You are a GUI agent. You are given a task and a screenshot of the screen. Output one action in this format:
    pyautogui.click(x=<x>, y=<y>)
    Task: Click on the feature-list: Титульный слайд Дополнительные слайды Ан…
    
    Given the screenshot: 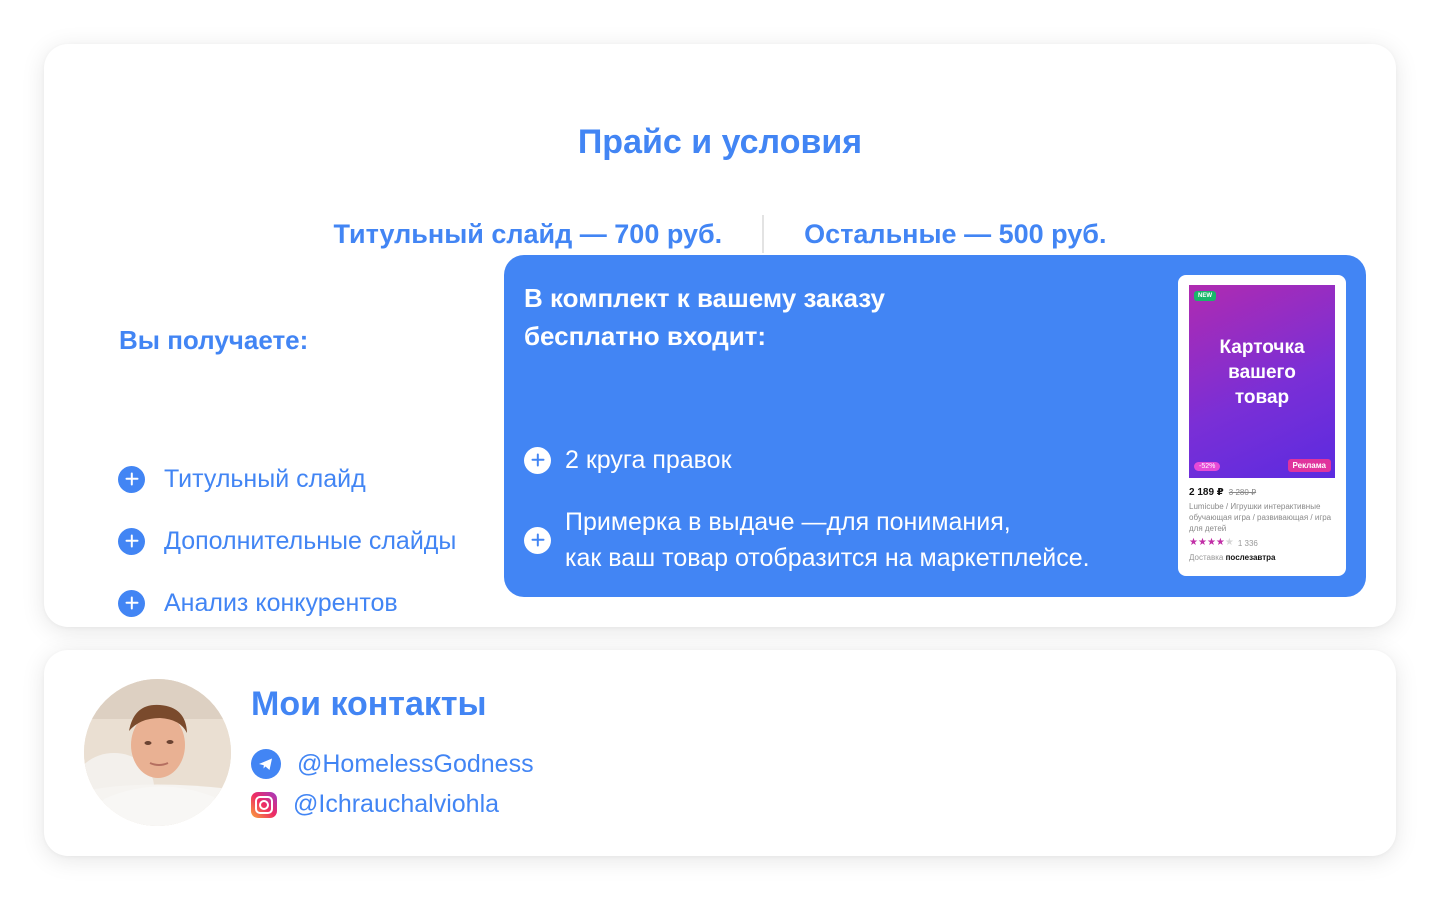 What is the action you would take?
    pyautogui.click(x=287, y=555)
    